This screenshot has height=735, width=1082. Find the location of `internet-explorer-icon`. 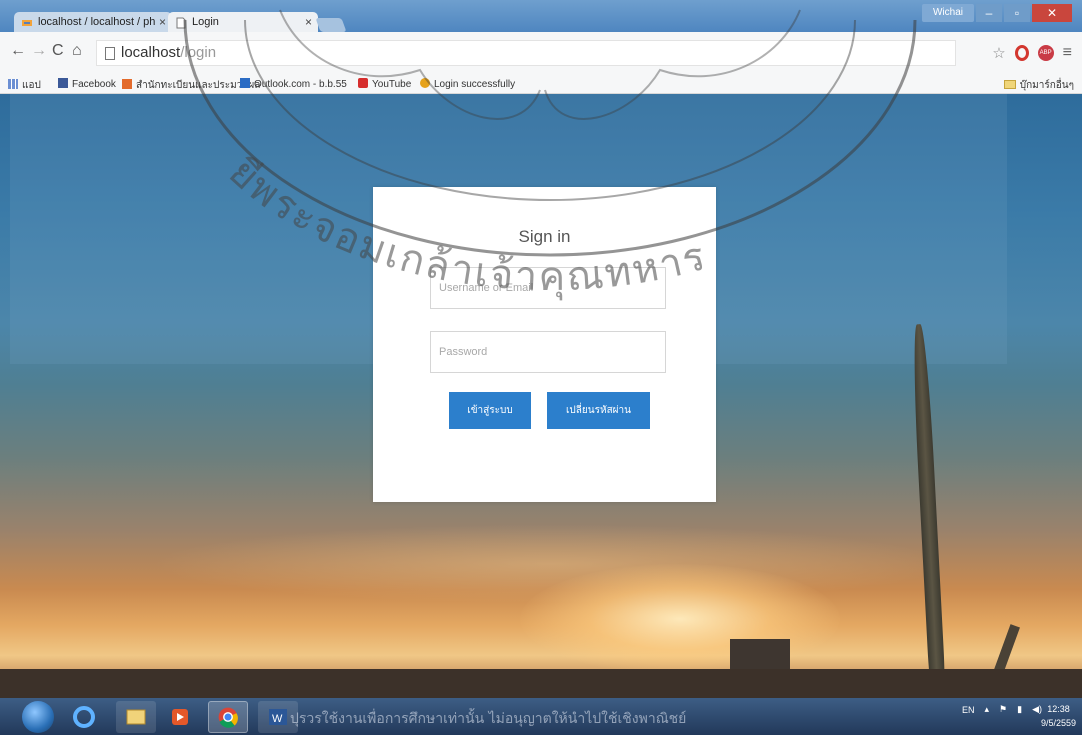

internet-explorer-icon is located at coordinates (84, 717).